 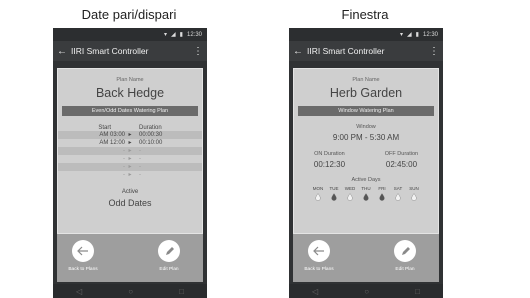 I want to click on day-item: WED, so click(x=350, y=193).